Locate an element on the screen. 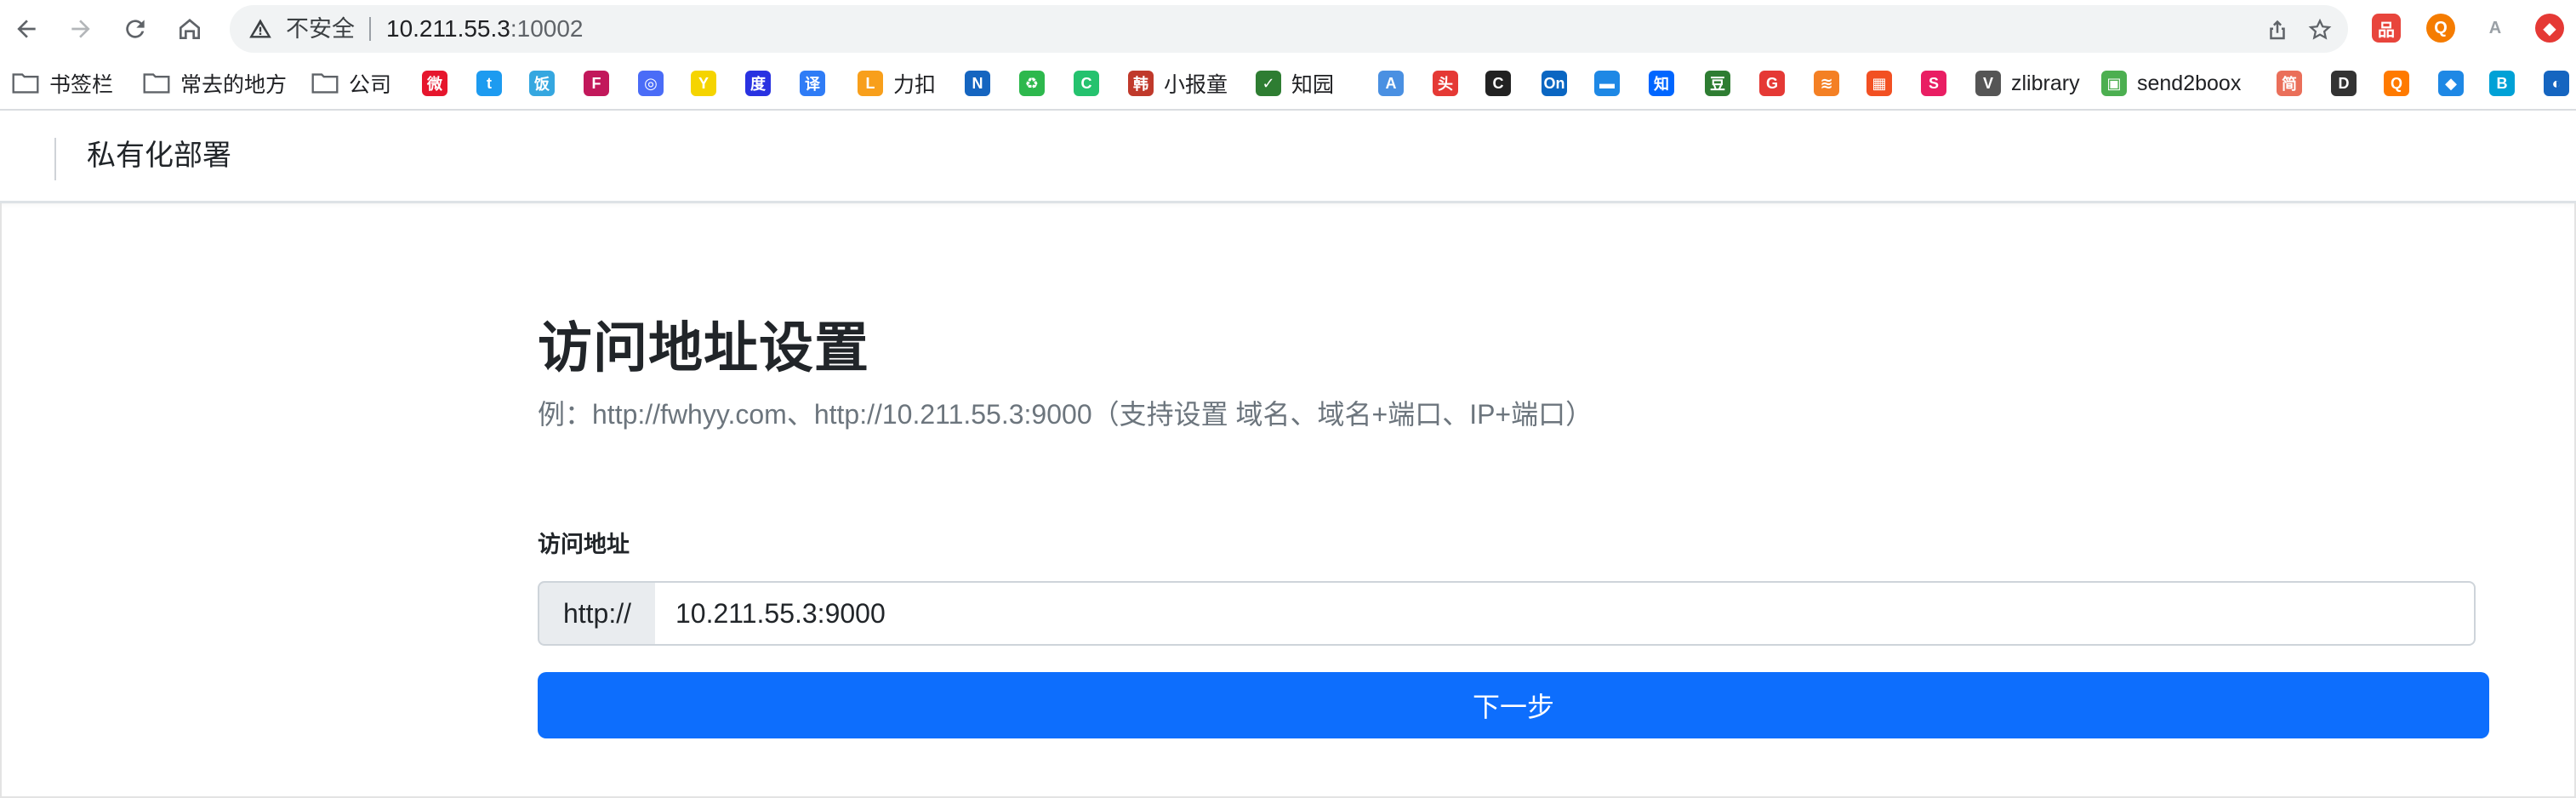  back-icon is located at coordinates (27, 29).